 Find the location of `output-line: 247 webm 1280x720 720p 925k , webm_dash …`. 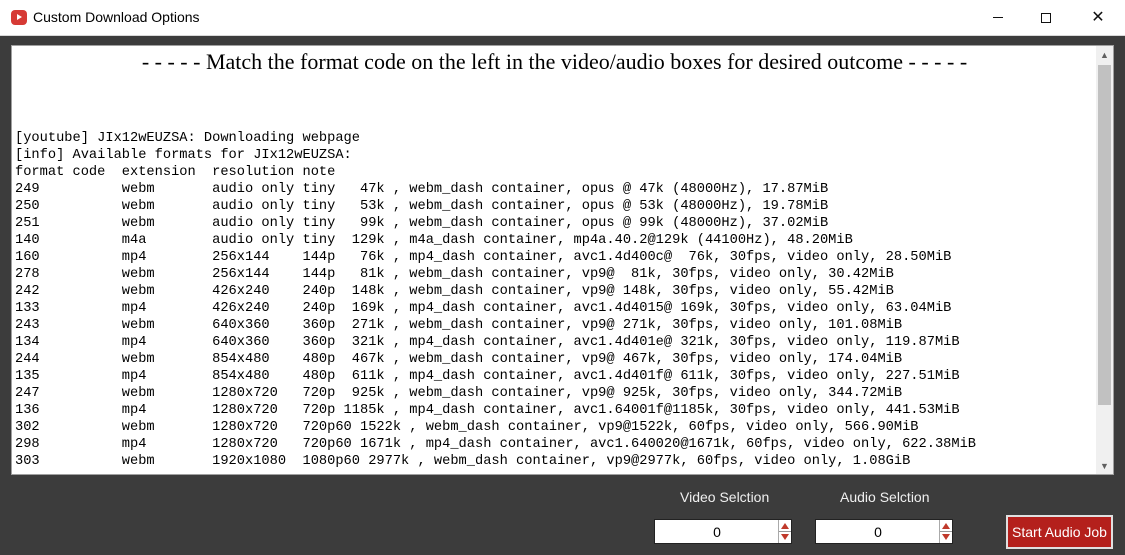

output-line: 247 webm 1280x720 720p 925k , webm_dash … is located at coordinates (459, 393).